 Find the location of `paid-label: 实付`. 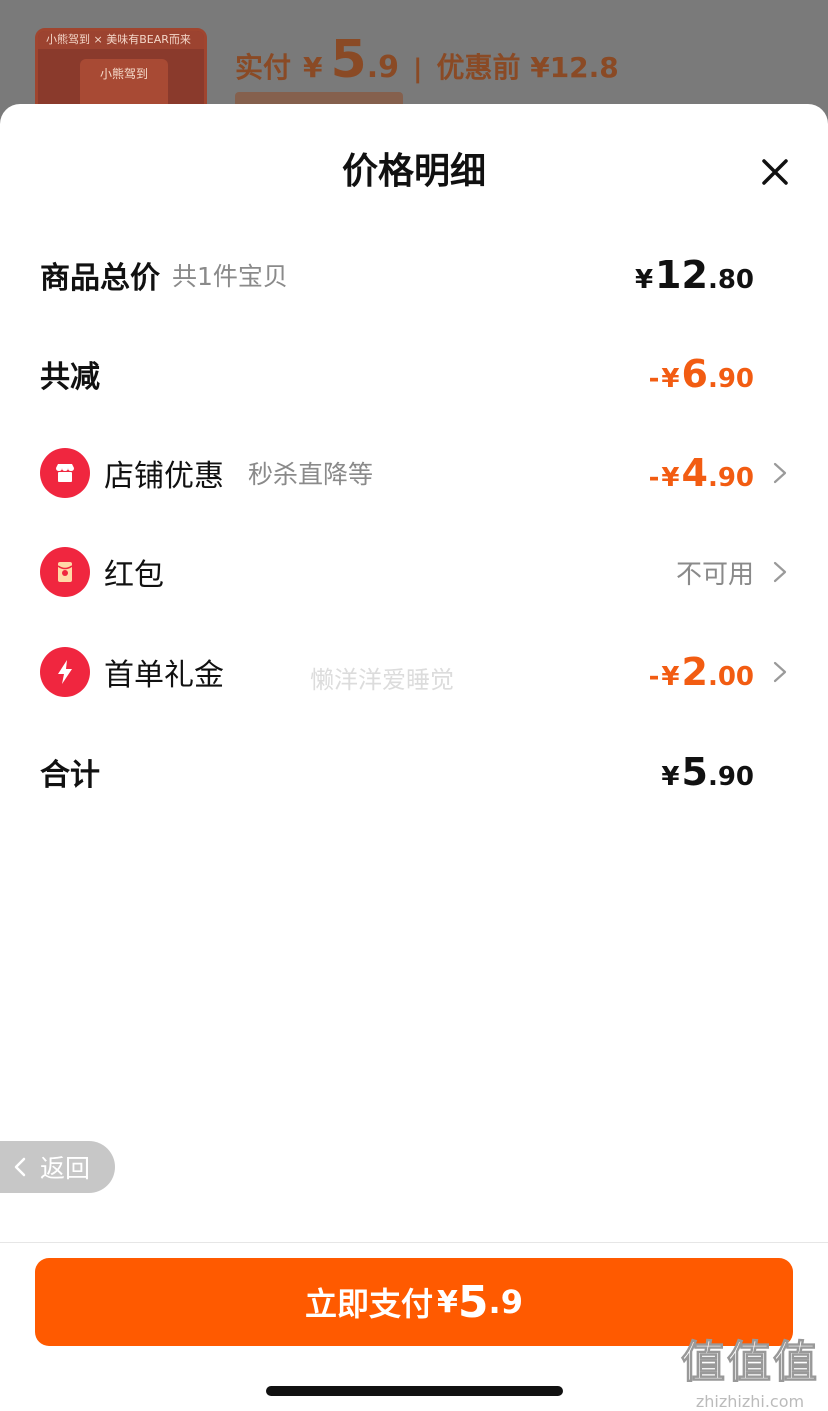

paid-label: 实付 is located at coordinates (263, 67).